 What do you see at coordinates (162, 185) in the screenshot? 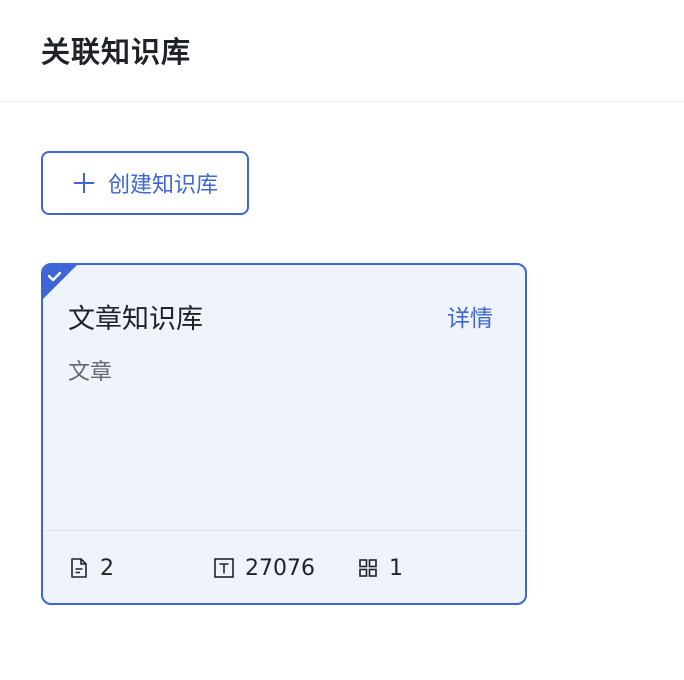
I see `create-button-label: 创建知识库` at bounding box center [162, 185].